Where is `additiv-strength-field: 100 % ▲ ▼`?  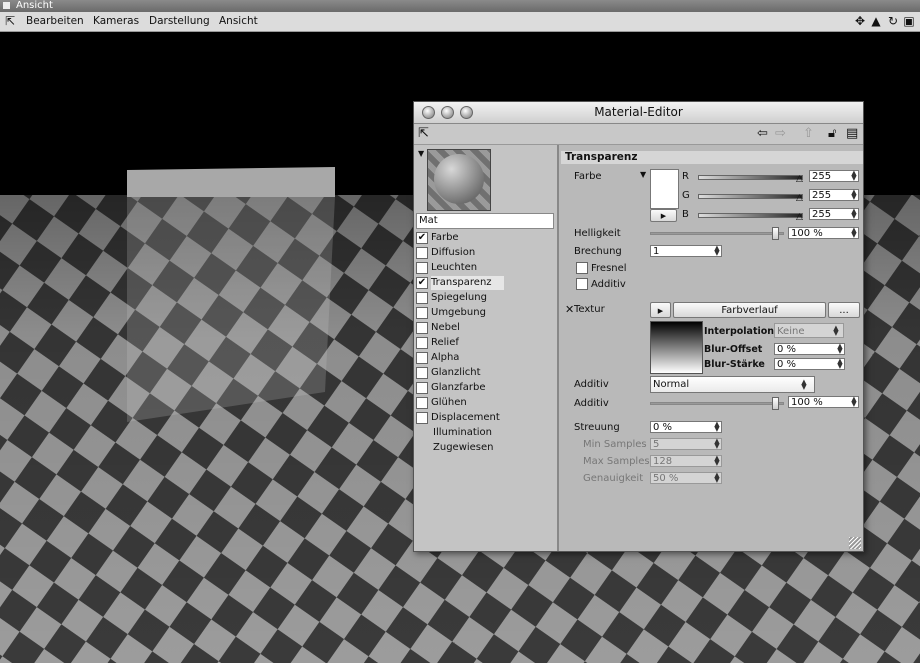 additiv-strength-field: 100 % ▲ ▼ is located at coordinates (823, 402).